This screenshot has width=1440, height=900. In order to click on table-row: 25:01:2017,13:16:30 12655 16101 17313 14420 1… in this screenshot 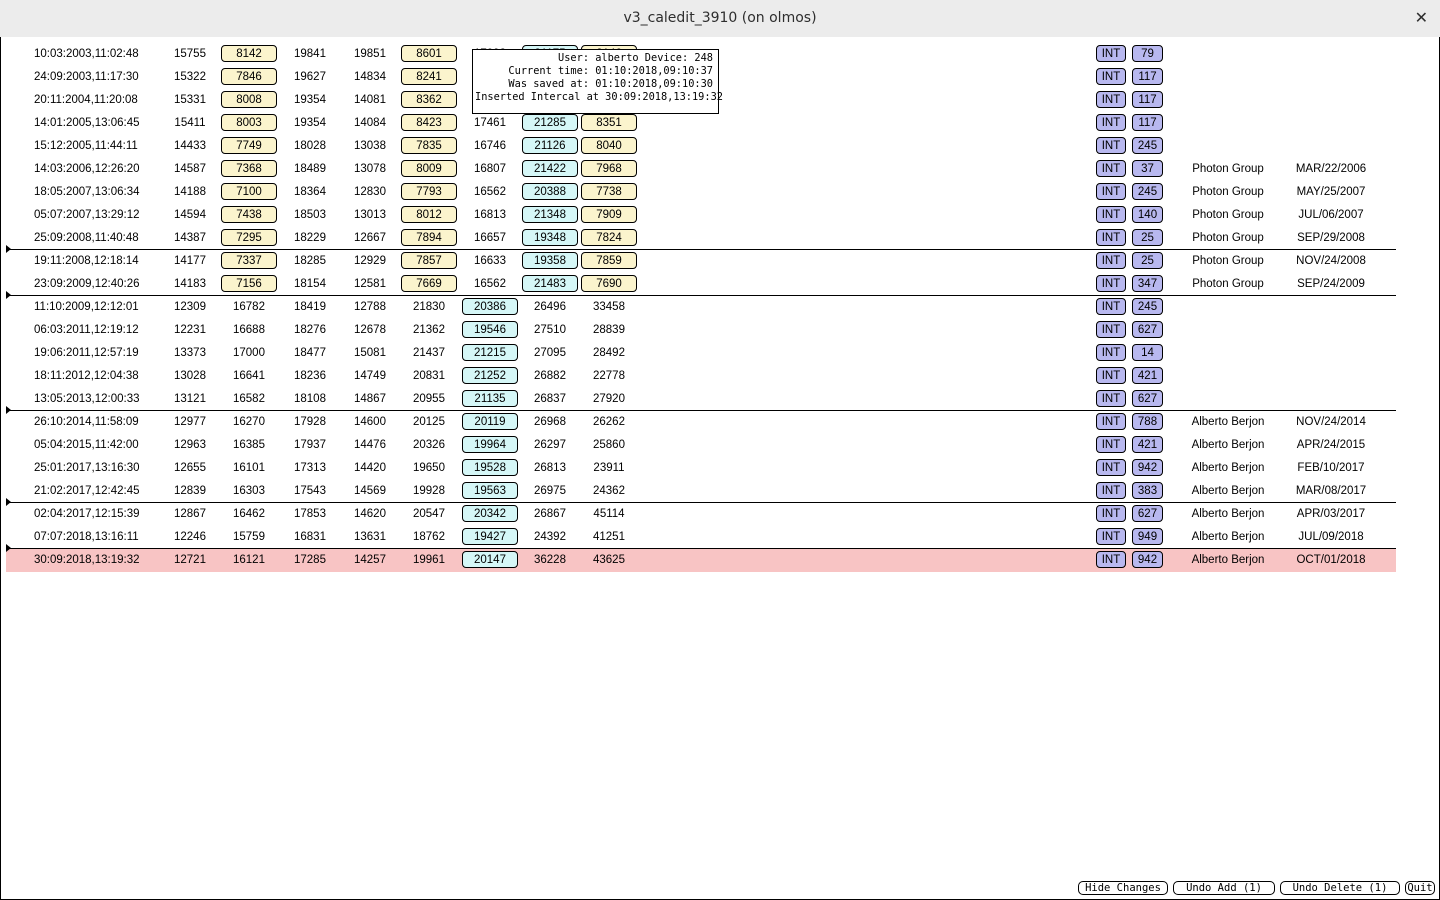, I will do `click(701, 468)`.